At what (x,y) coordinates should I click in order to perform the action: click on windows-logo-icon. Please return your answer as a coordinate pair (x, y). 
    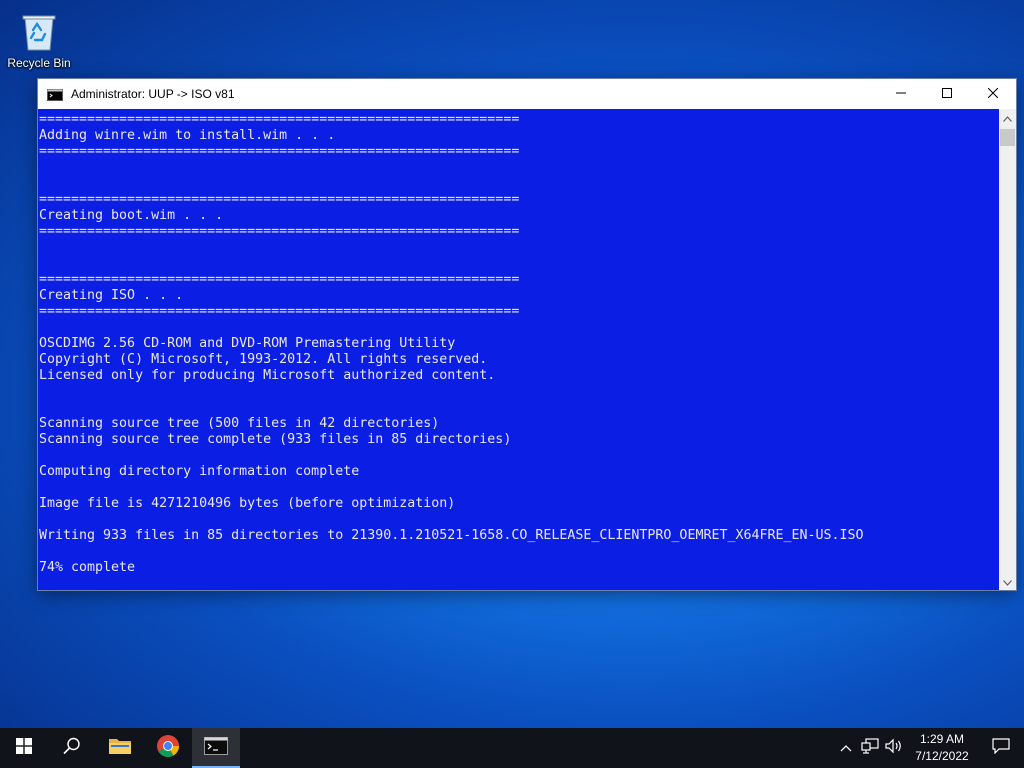
    Looking at the image, I should click on (24, 748).